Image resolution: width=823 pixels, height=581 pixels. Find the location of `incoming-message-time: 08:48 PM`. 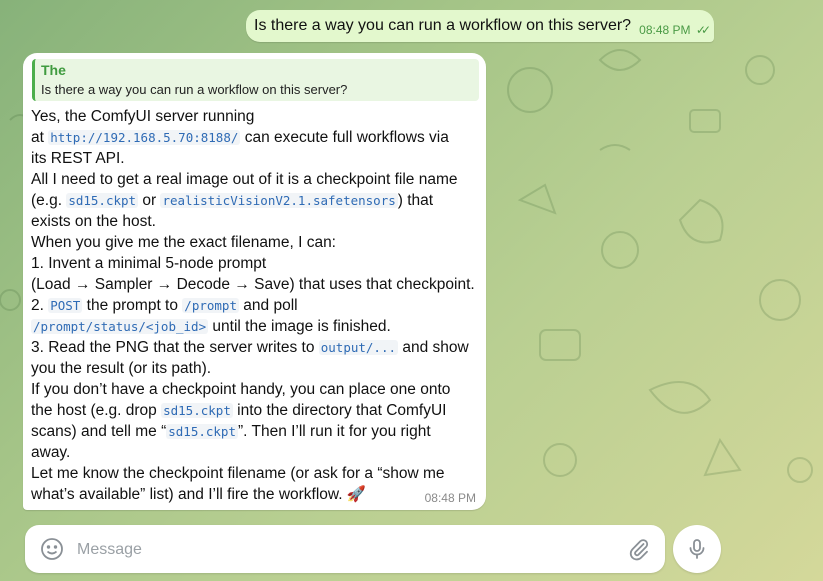

incoming-message-time: 08:48 PM is located at coordinates (450, 498).